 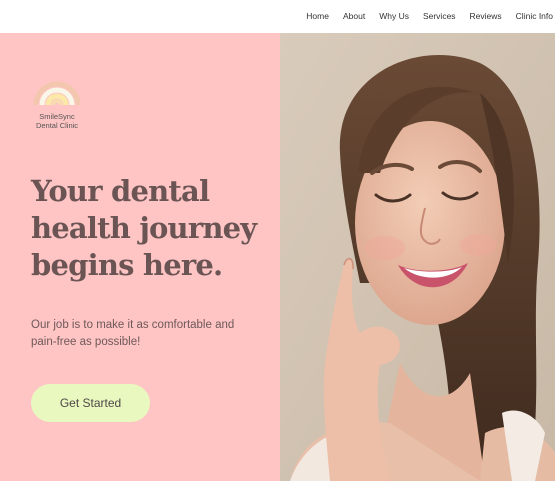 What do you see at coordinates (133, 325) in the screenshot?
I see `subtext-line1: Our job is to make it as comfortable and` at bounding box center [133, 325].